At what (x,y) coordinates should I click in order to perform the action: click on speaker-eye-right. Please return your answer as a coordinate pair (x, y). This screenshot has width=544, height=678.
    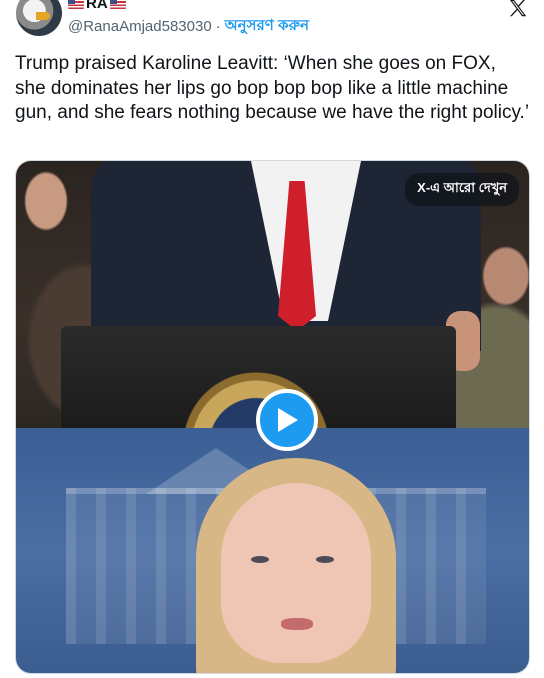
    Looking at the image, I should click on (325, 559).